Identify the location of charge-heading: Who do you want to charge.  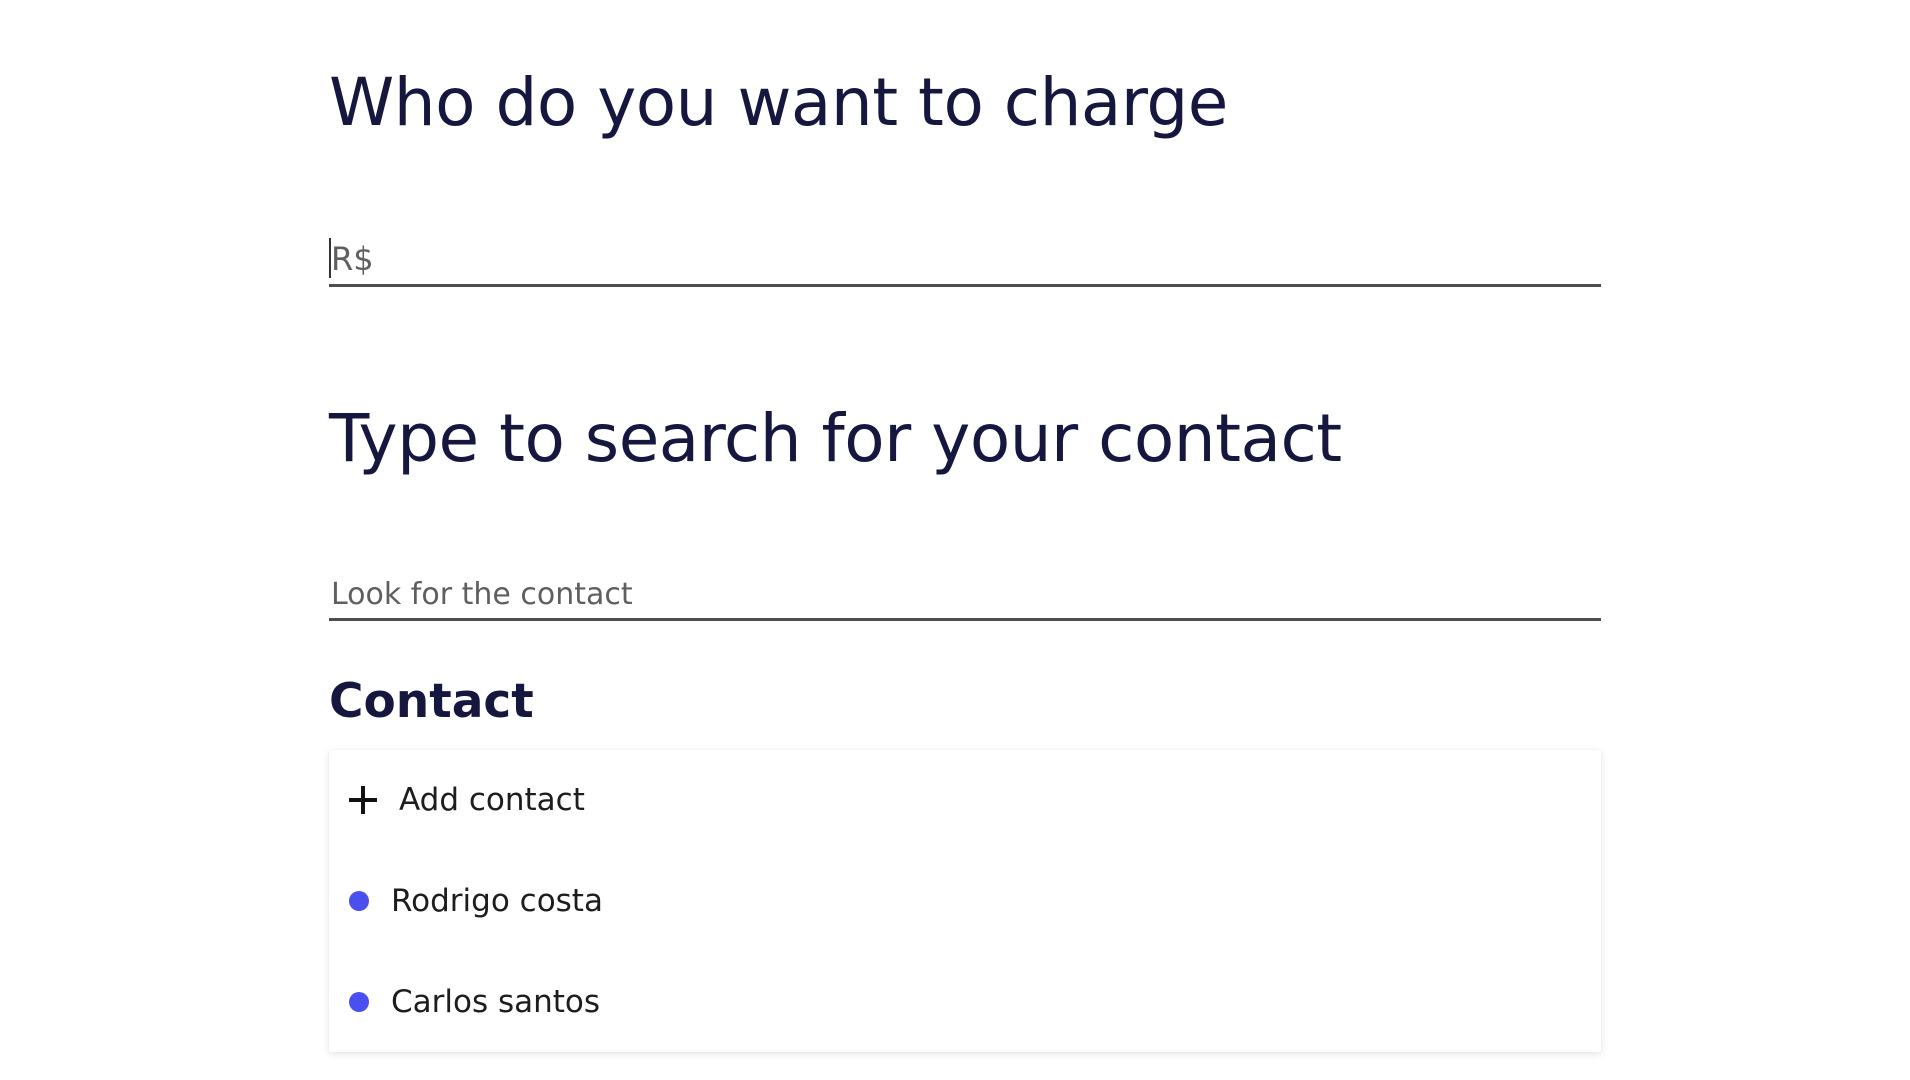
(778, 102).